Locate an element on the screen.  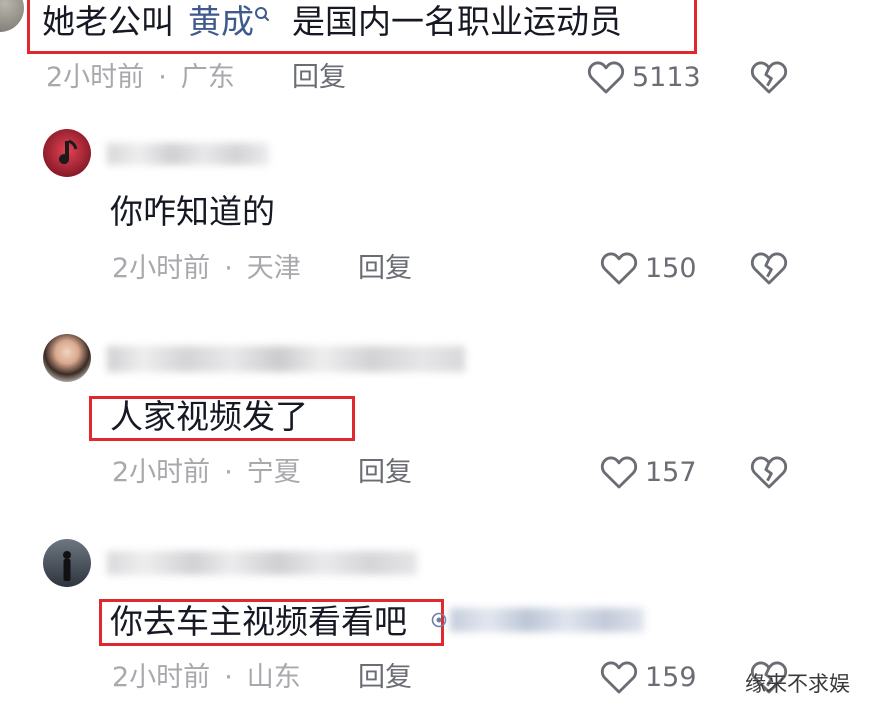
like-count: 159 is located at coordinates (671, 677).